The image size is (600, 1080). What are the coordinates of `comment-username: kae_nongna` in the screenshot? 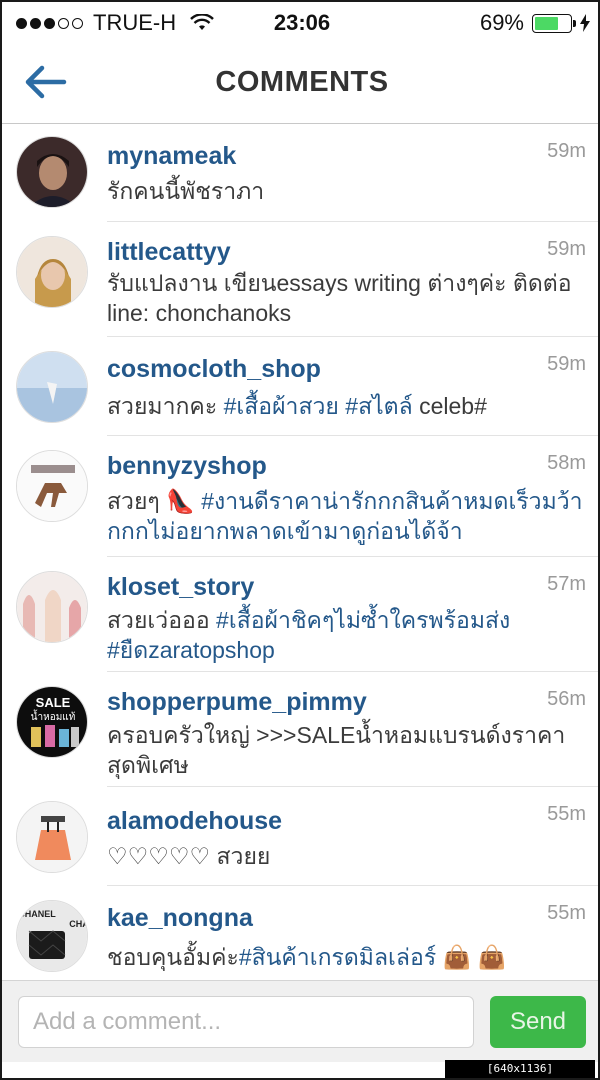 It's located at (180, 918).